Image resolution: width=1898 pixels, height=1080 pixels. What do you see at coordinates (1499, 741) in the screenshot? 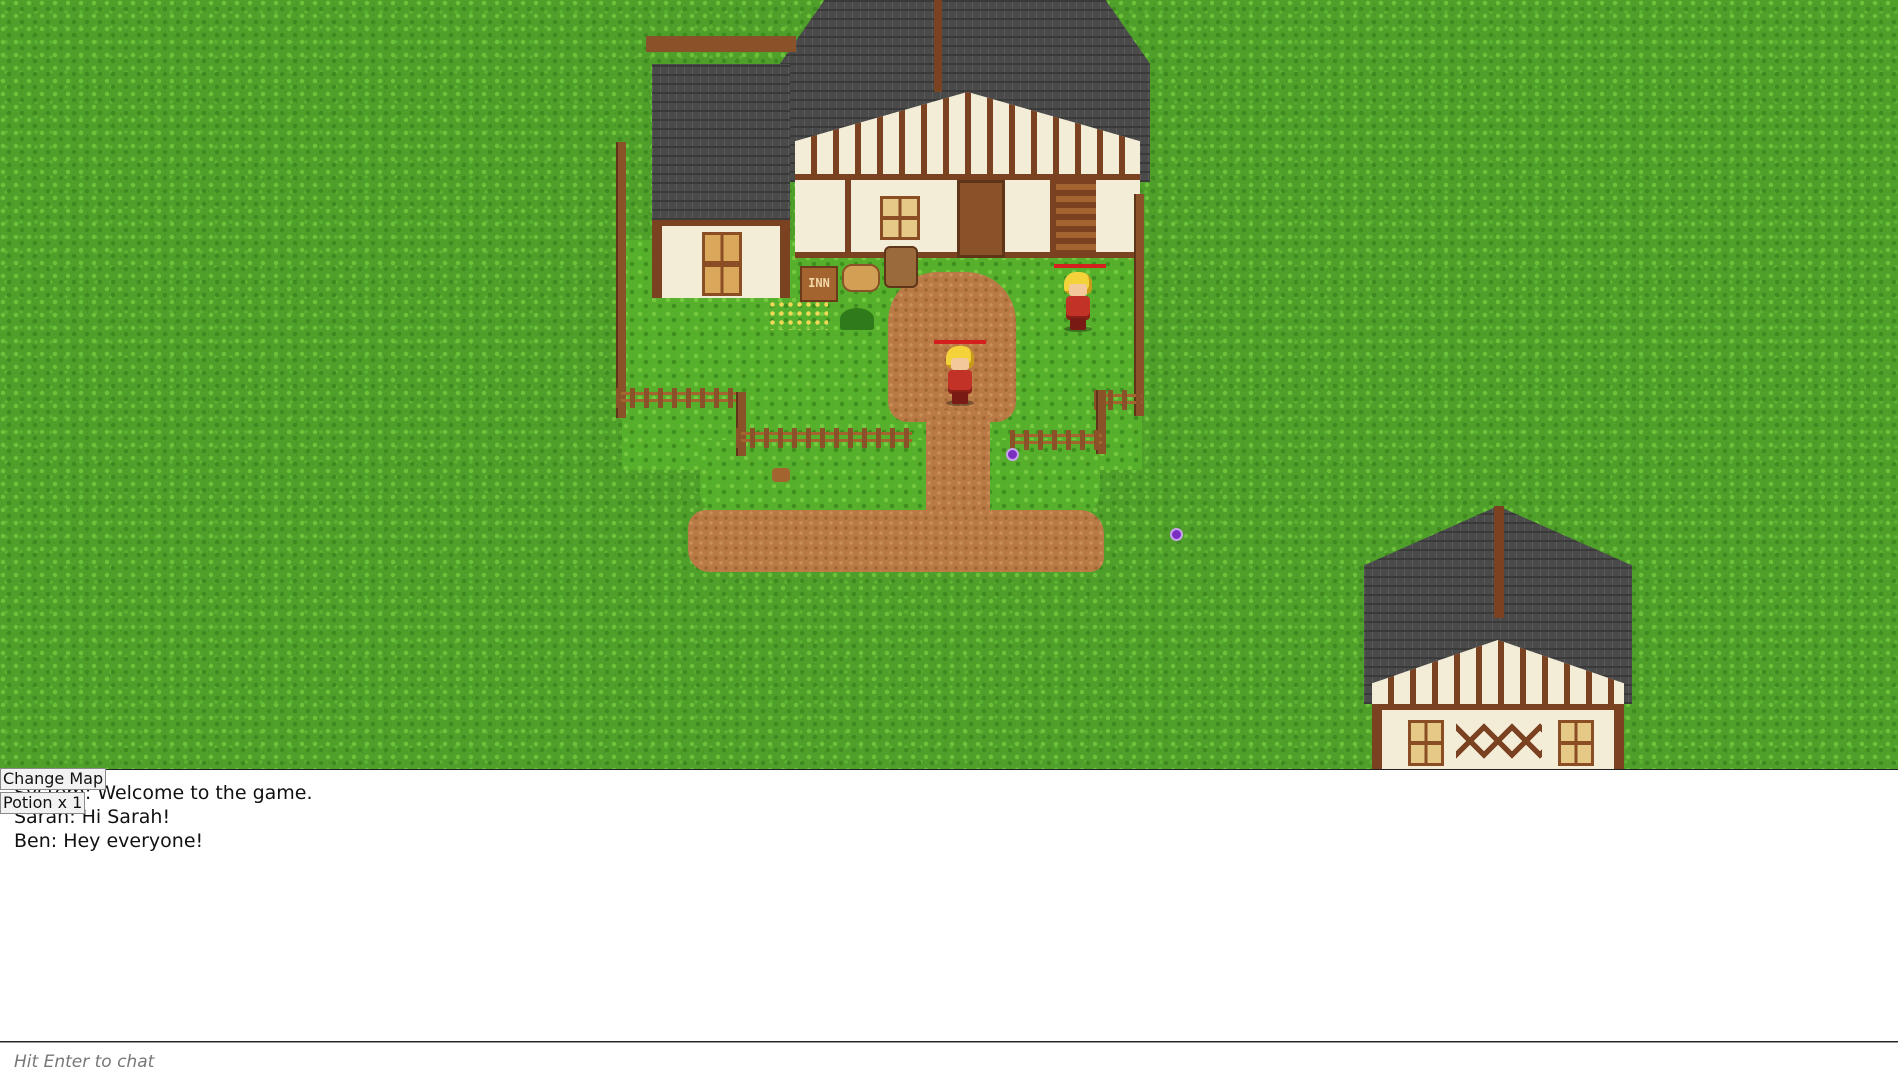
I see `house-door-beams` at bounding box center [1499, 741].